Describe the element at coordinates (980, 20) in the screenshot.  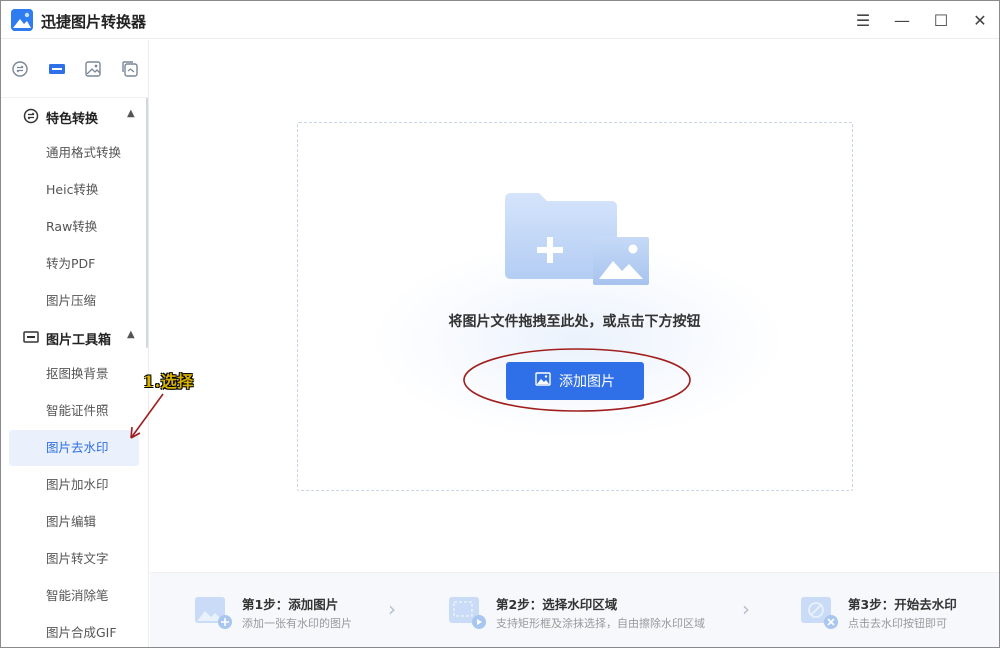
I see `close-button: ✕` at that location.